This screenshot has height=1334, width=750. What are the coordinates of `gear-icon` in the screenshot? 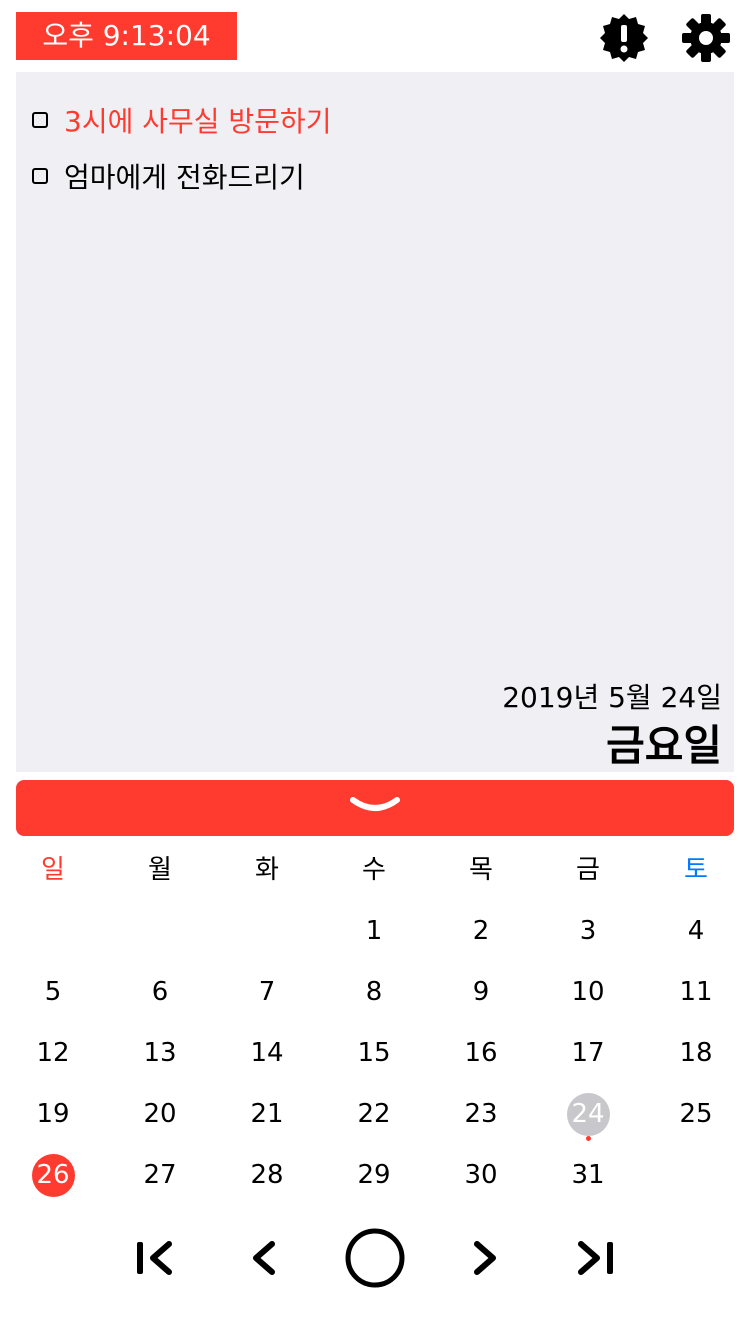 It's located at (706, 38).